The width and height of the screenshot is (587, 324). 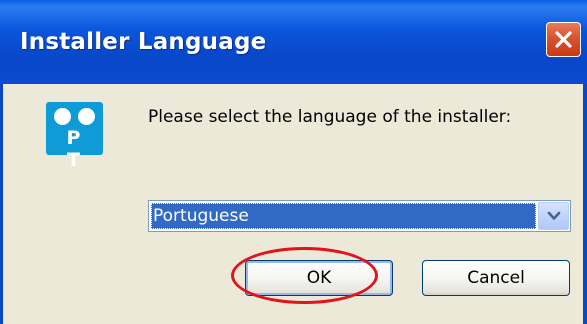 I want to click on app-icon-dot-right, so click(x=86, y=116).